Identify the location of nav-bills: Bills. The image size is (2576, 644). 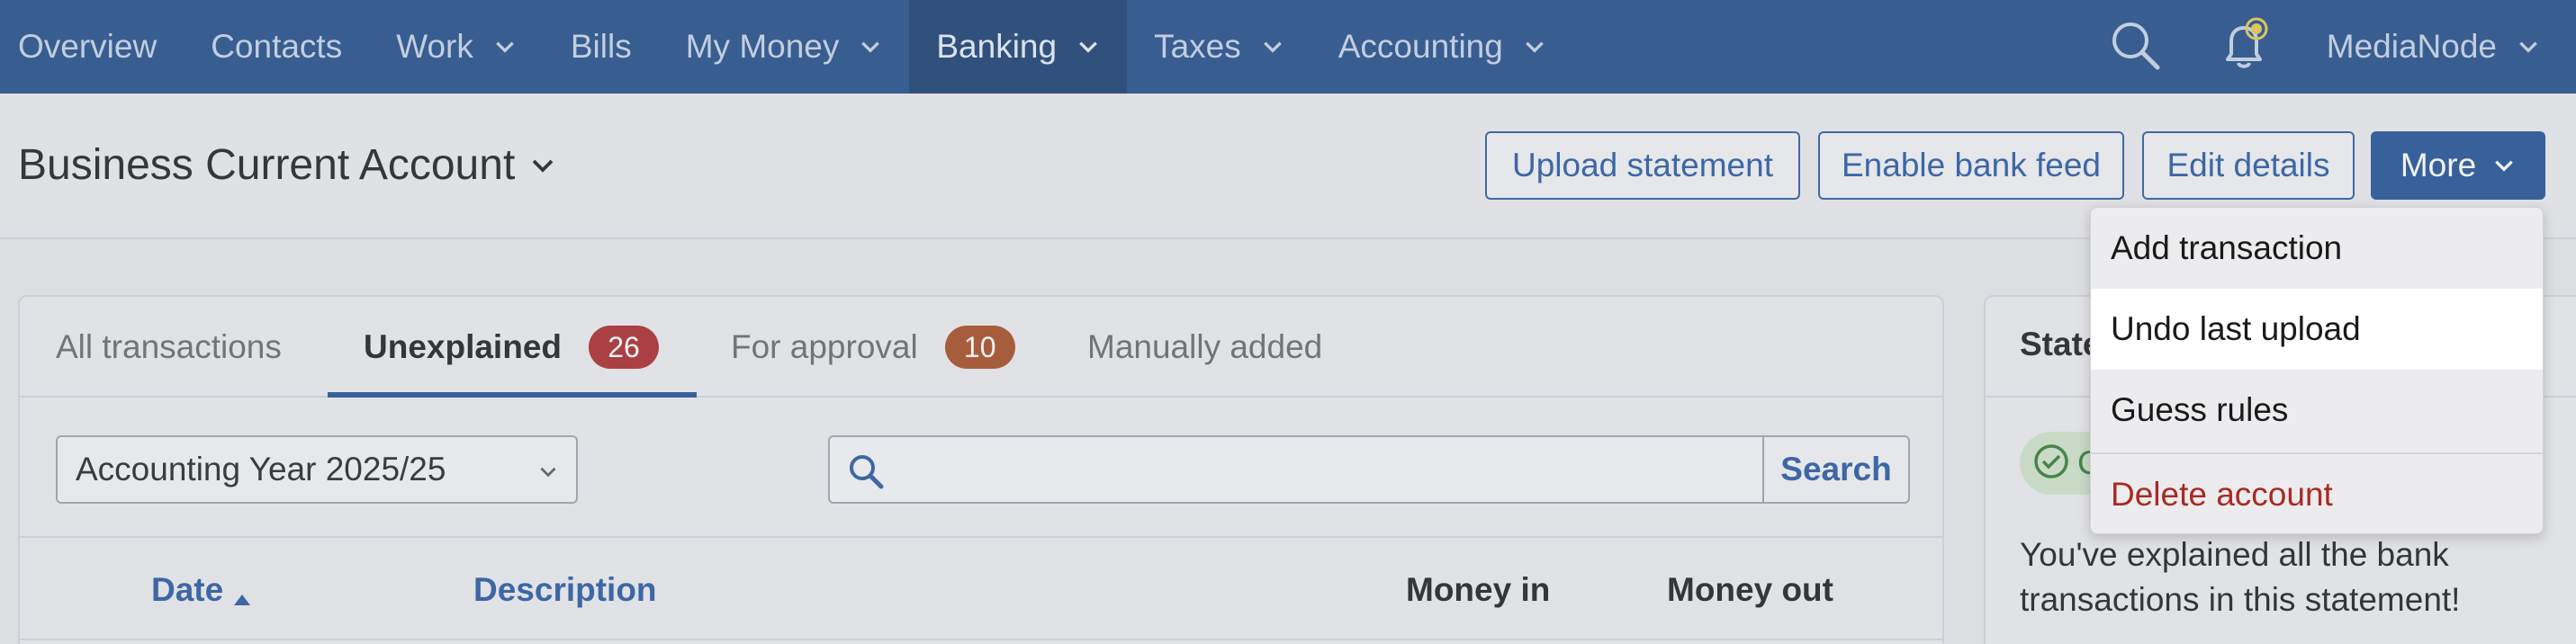
(601, 47).